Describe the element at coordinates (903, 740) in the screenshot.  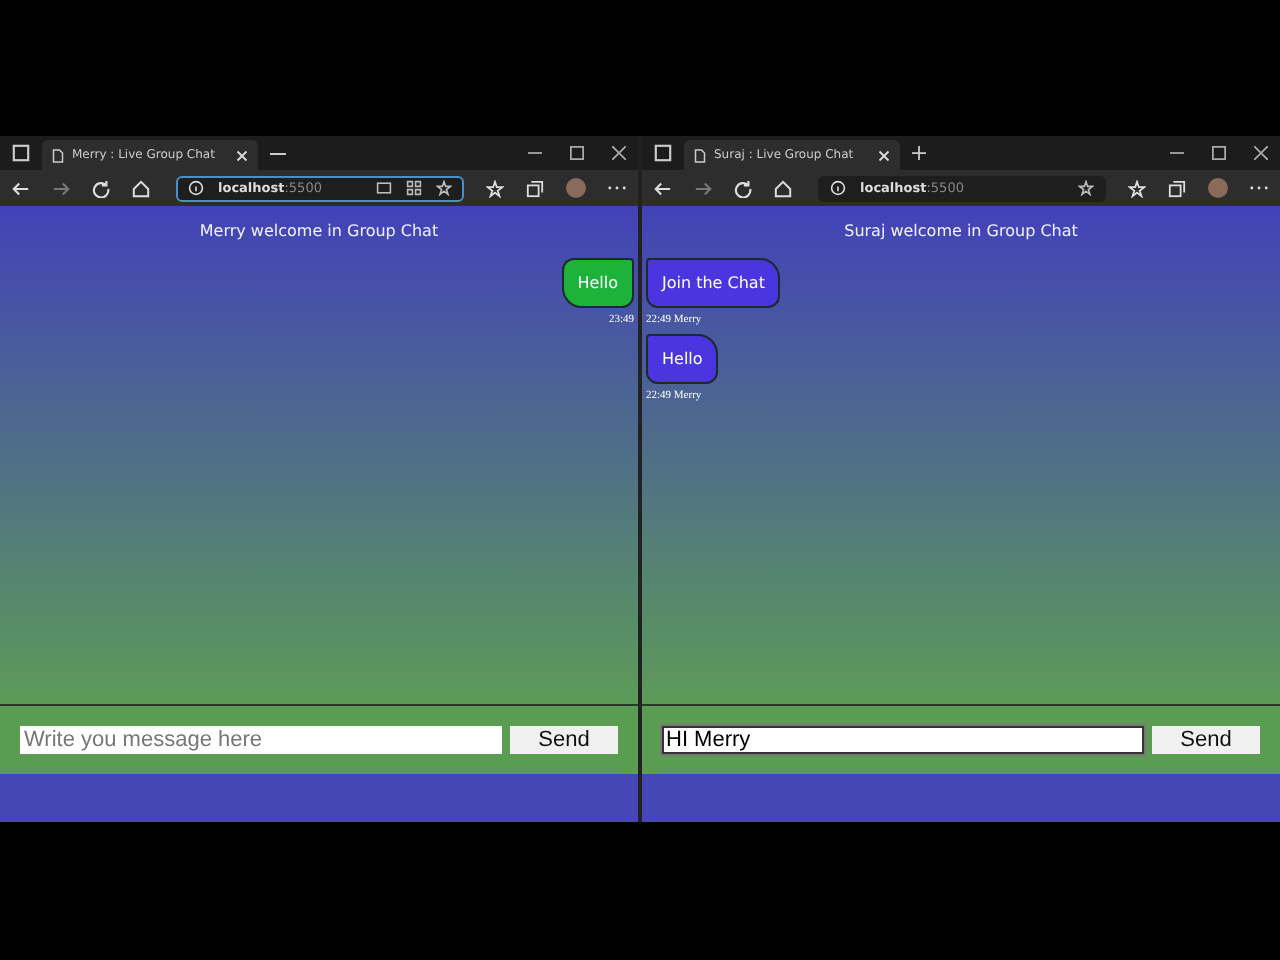
I see `message-input: HI Merry` at that location.